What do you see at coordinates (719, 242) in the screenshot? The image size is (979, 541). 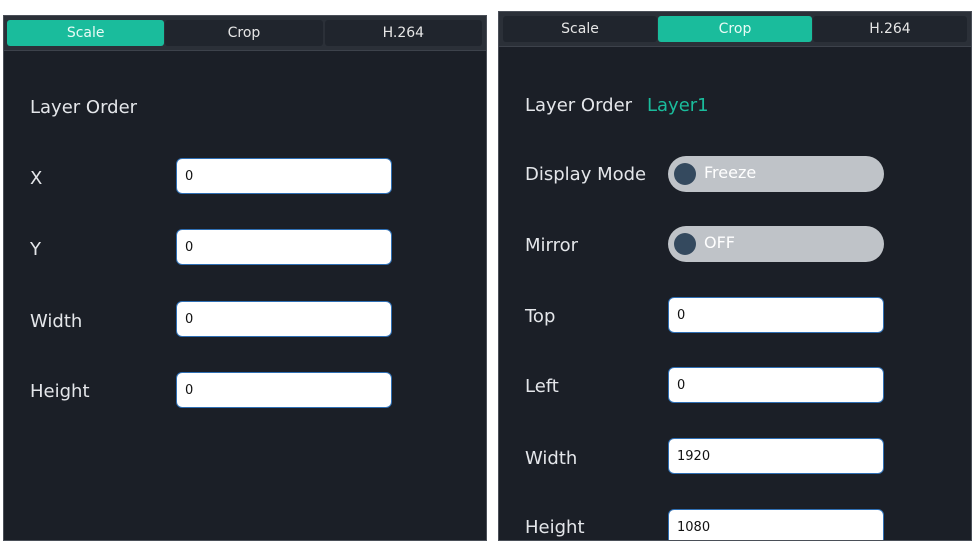 I see `mirror-value: OFF` at bounding box center [719, 242].